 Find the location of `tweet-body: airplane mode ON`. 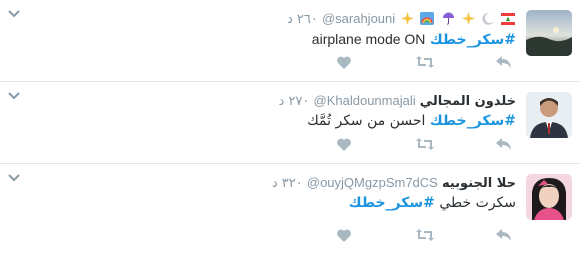

tweet-body: airplane mode ON is located at coordinates (368, 39).